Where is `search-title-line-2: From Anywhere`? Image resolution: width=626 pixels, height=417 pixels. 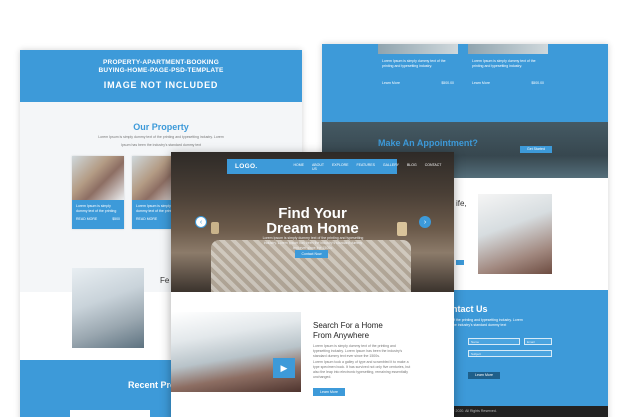
search-title-line-2: From Anywhere is located at coordinates (341, 335).